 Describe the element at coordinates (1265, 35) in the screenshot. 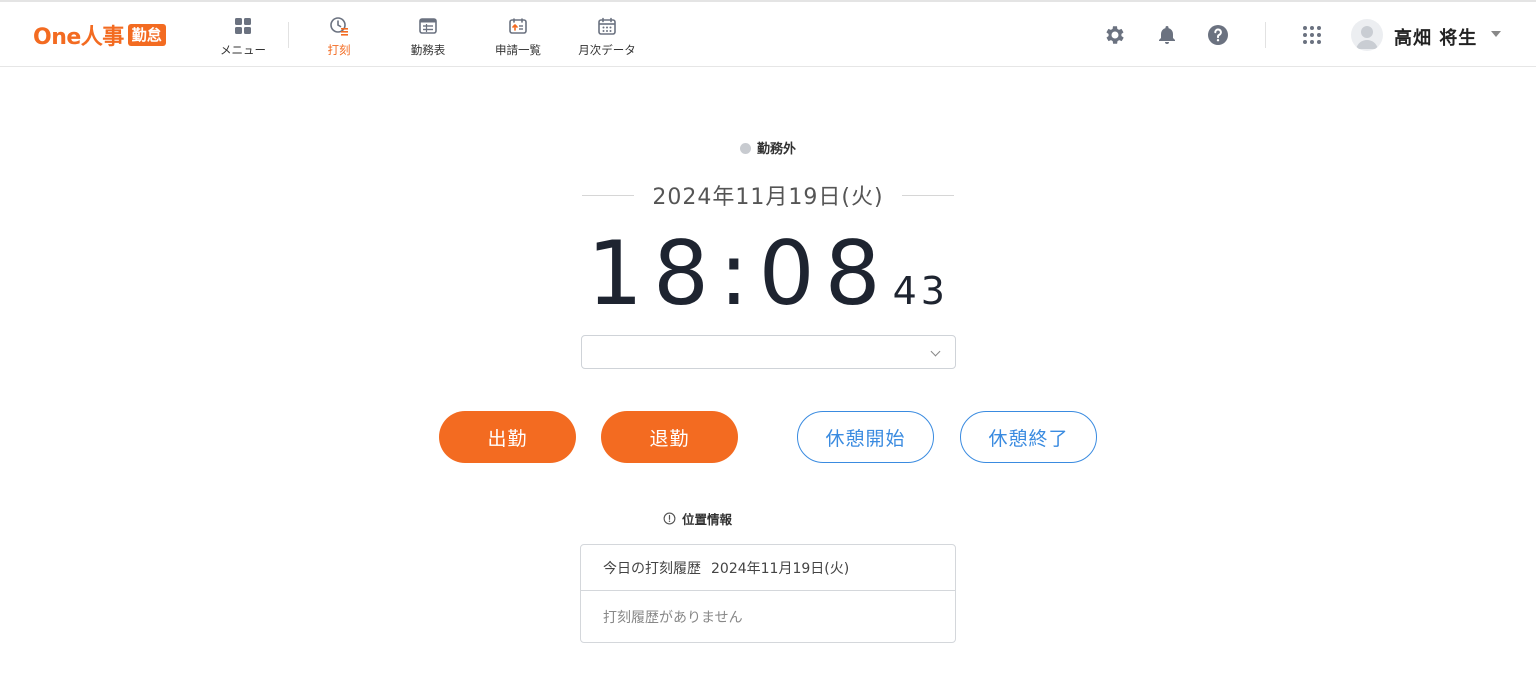

I see `header-divider` at that location.